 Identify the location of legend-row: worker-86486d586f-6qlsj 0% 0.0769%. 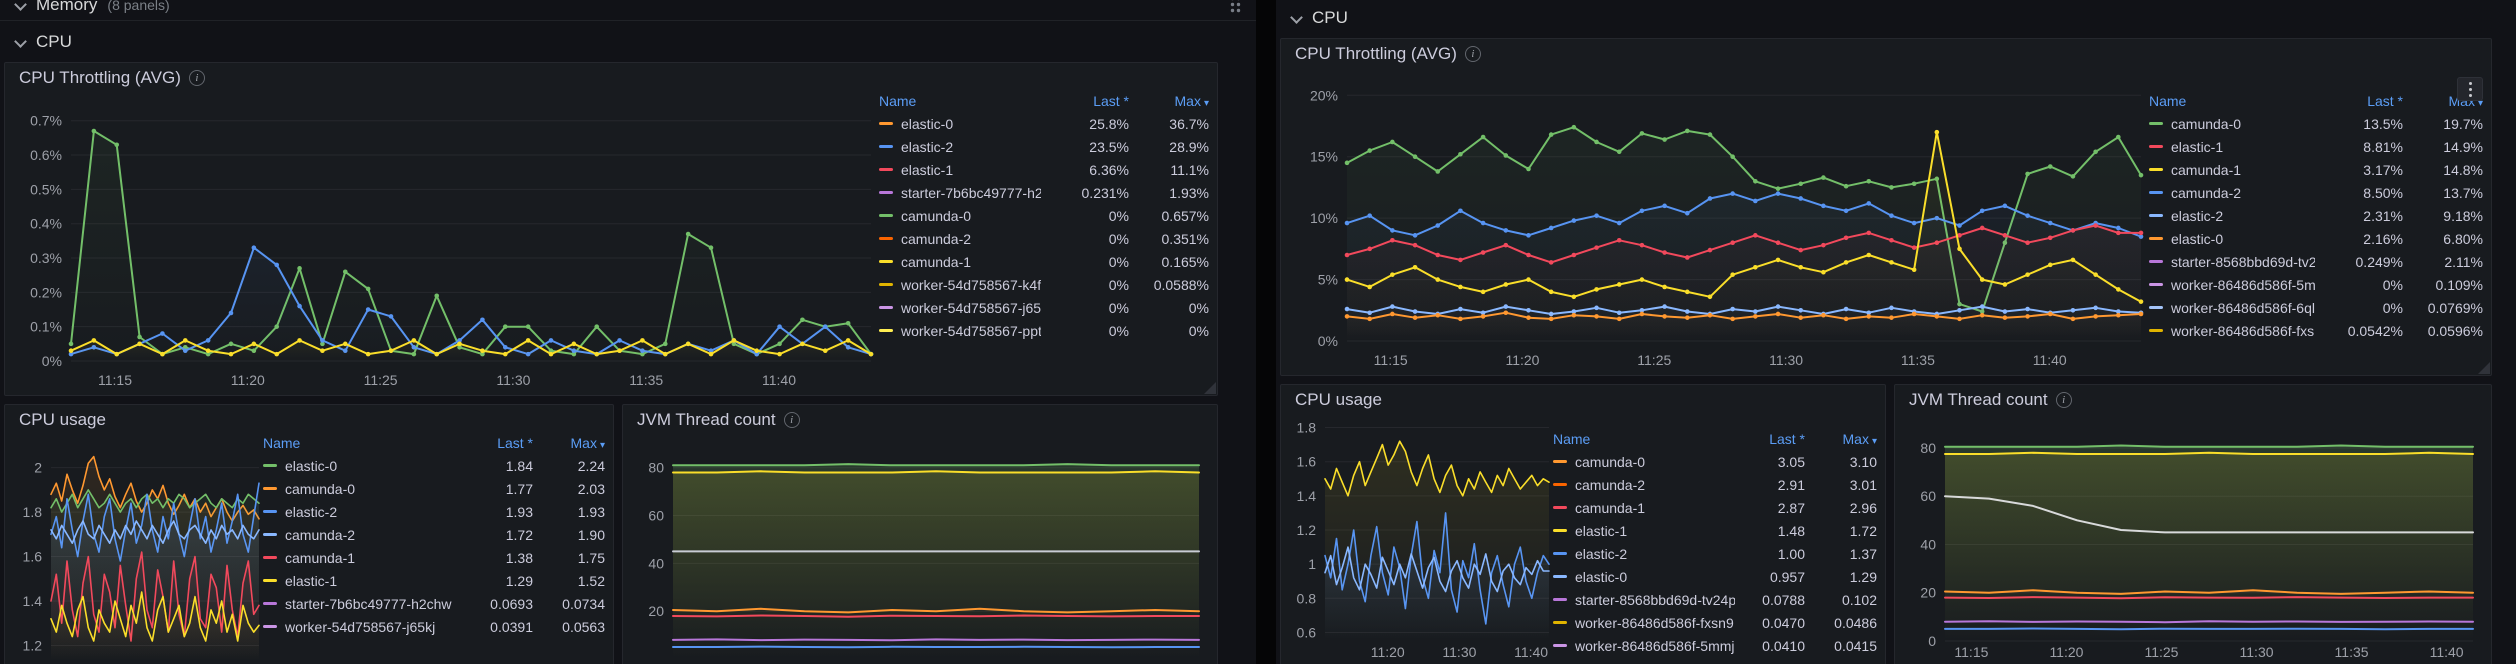
(2316, 307).